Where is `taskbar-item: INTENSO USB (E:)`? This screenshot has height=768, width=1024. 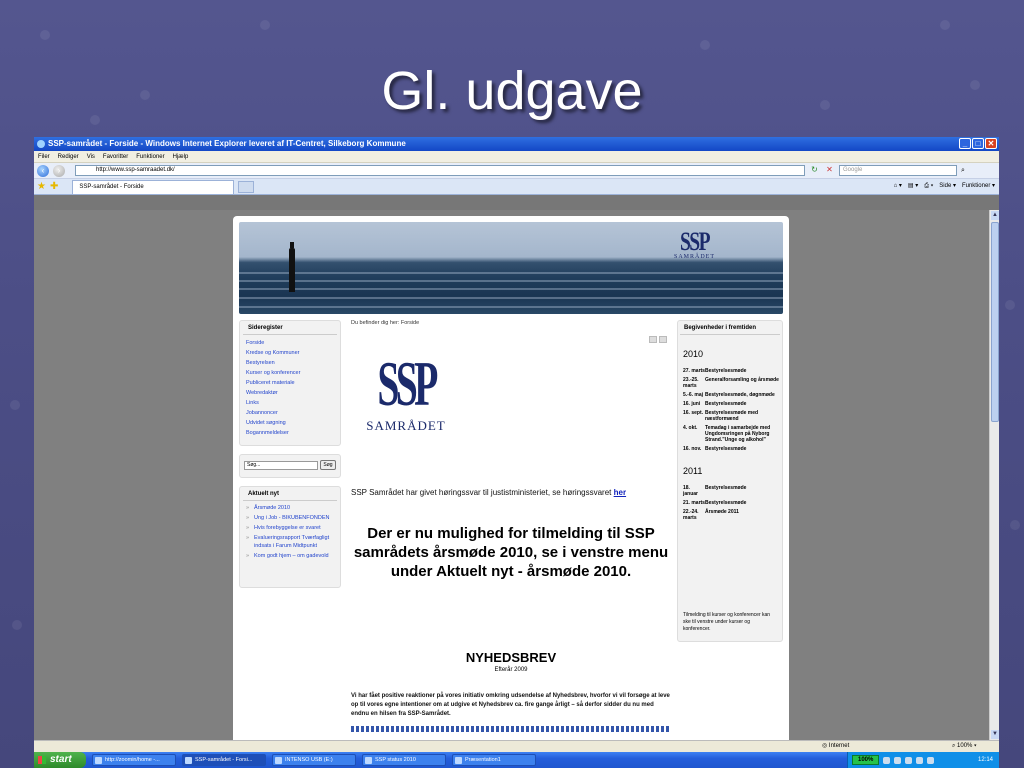
taskbar-item: INTENSO USB (E:) is located at coordinates (314, 760).